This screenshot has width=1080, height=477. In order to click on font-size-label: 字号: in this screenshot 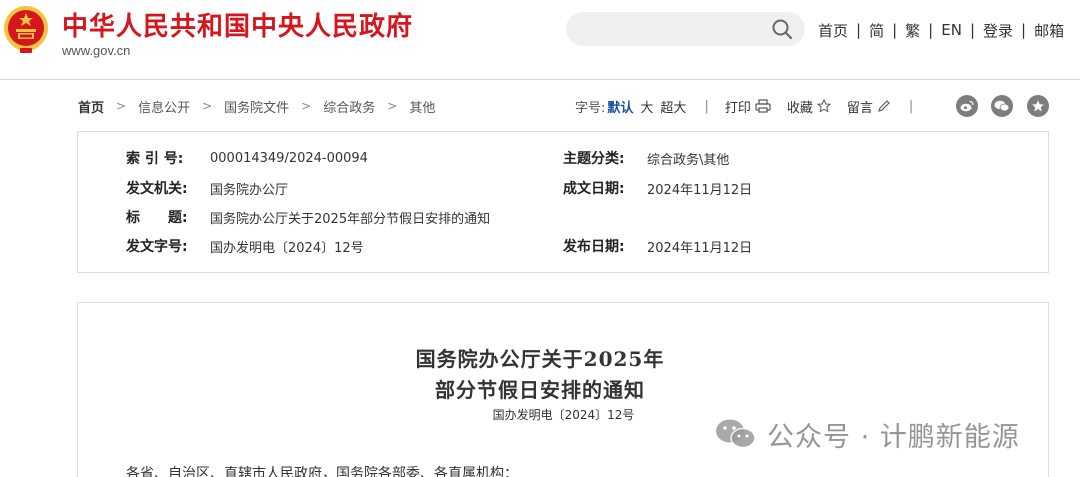, I will do `click(590, 108)`.